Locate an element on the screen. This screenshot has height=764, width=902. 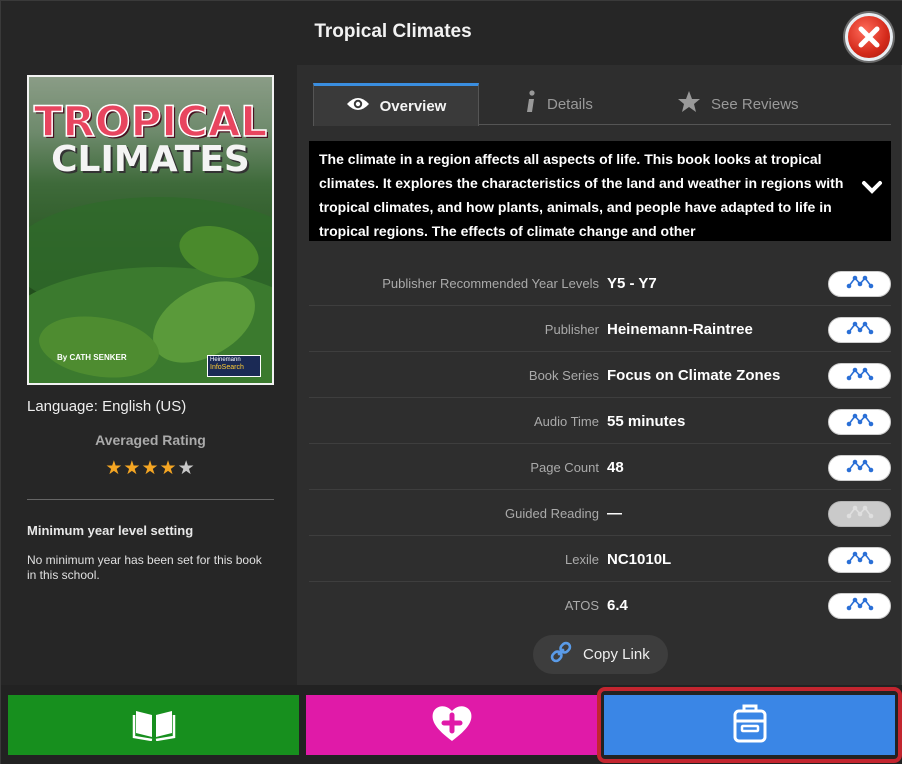
detail-value: 48 is located at coordinates (615, 467).